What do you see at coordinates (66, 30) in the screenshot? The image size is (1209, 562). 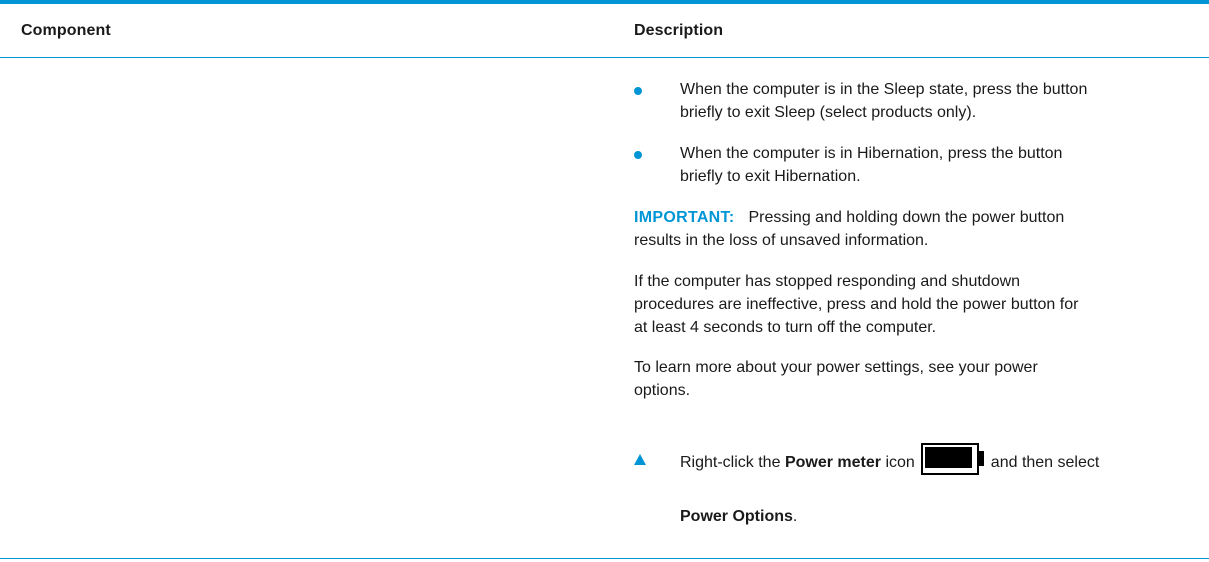 I see `header-component: Component` at bounding box center [66, 30].